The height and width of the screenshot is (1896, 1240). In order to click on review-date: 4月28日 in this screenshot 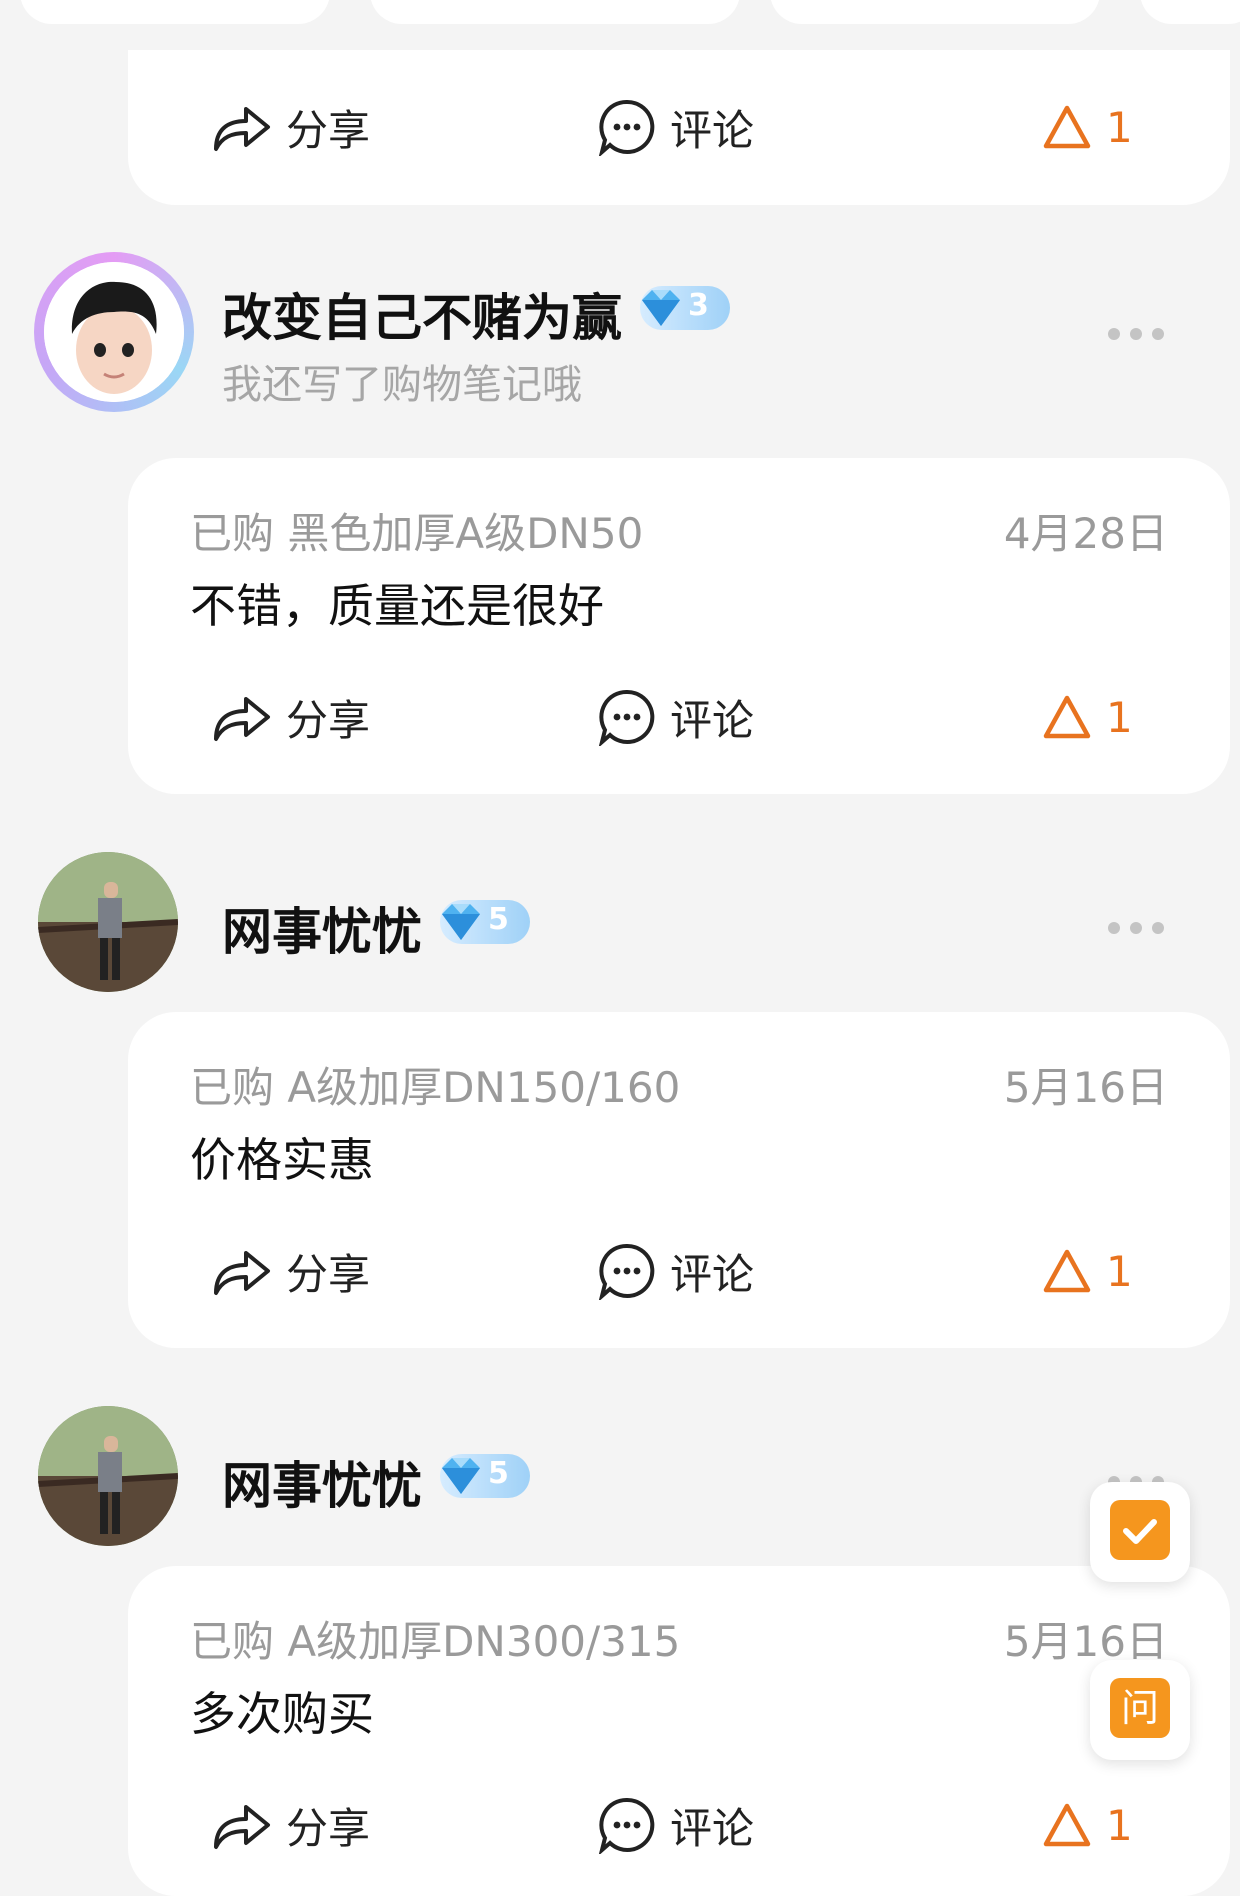, I will do `click(1085, 533)`.